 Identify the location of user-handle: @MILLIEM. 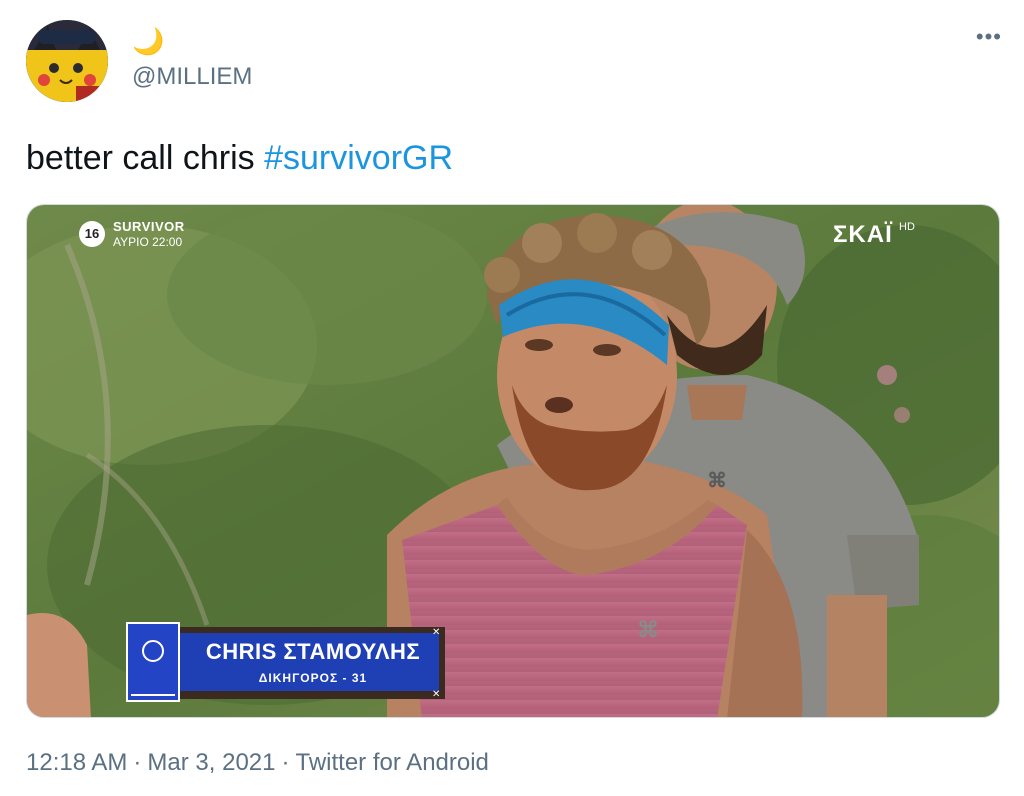
(192, 77).